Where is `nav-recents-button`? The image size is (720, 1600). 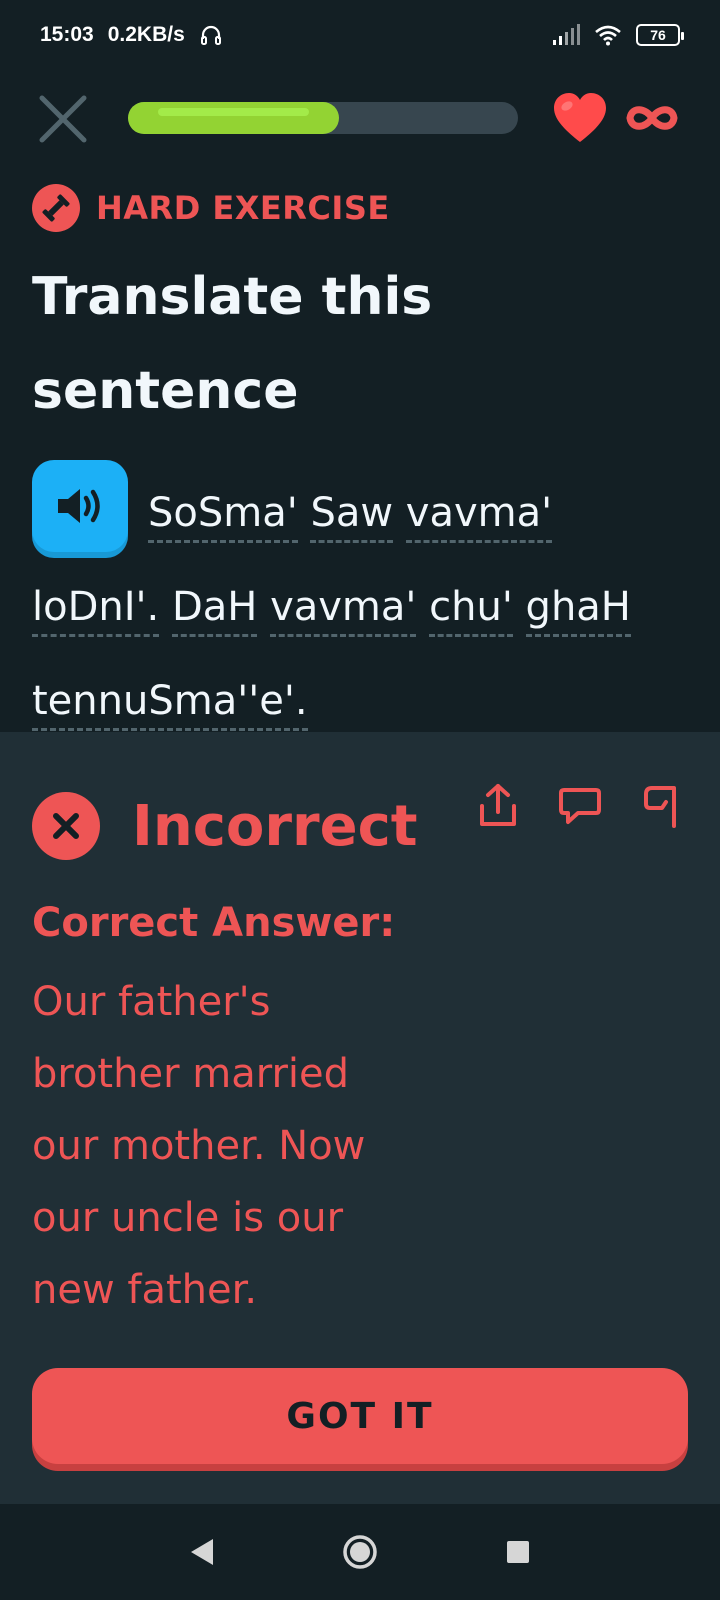 nav-recents-button is located at coordinates (518, 1552).